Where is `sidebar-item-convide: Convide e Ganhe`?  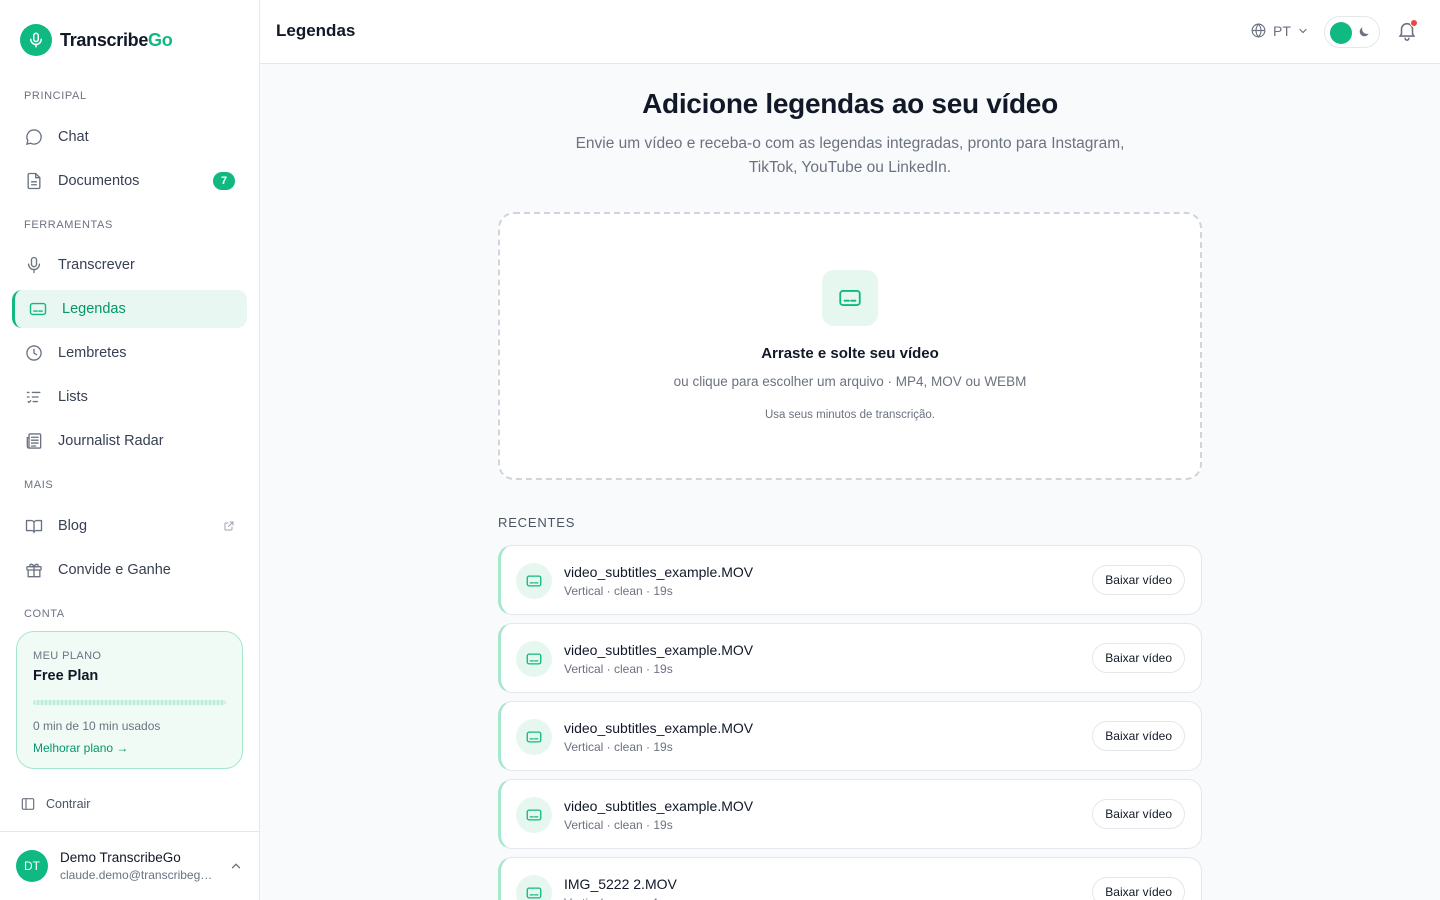
sidebar-item-convide: Convide e Ganhe is located at coordinates (129, 570).